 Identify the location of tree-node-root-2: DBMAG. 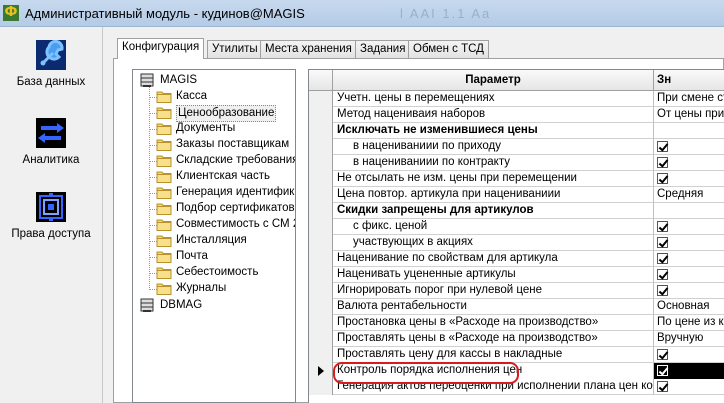
(215, 306).